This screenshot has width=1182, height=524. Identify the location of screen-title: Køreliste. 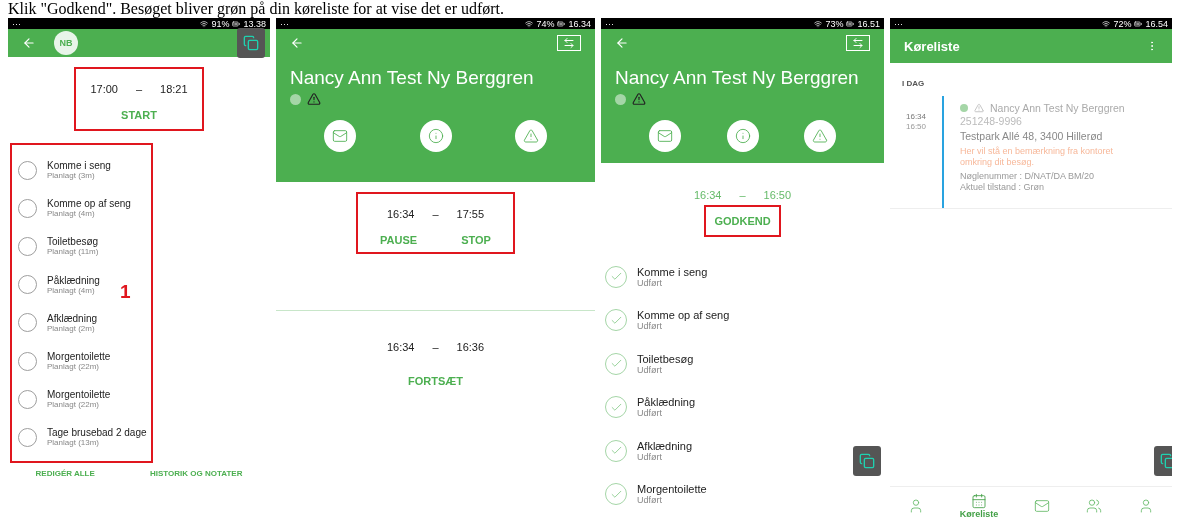
(932, 46).